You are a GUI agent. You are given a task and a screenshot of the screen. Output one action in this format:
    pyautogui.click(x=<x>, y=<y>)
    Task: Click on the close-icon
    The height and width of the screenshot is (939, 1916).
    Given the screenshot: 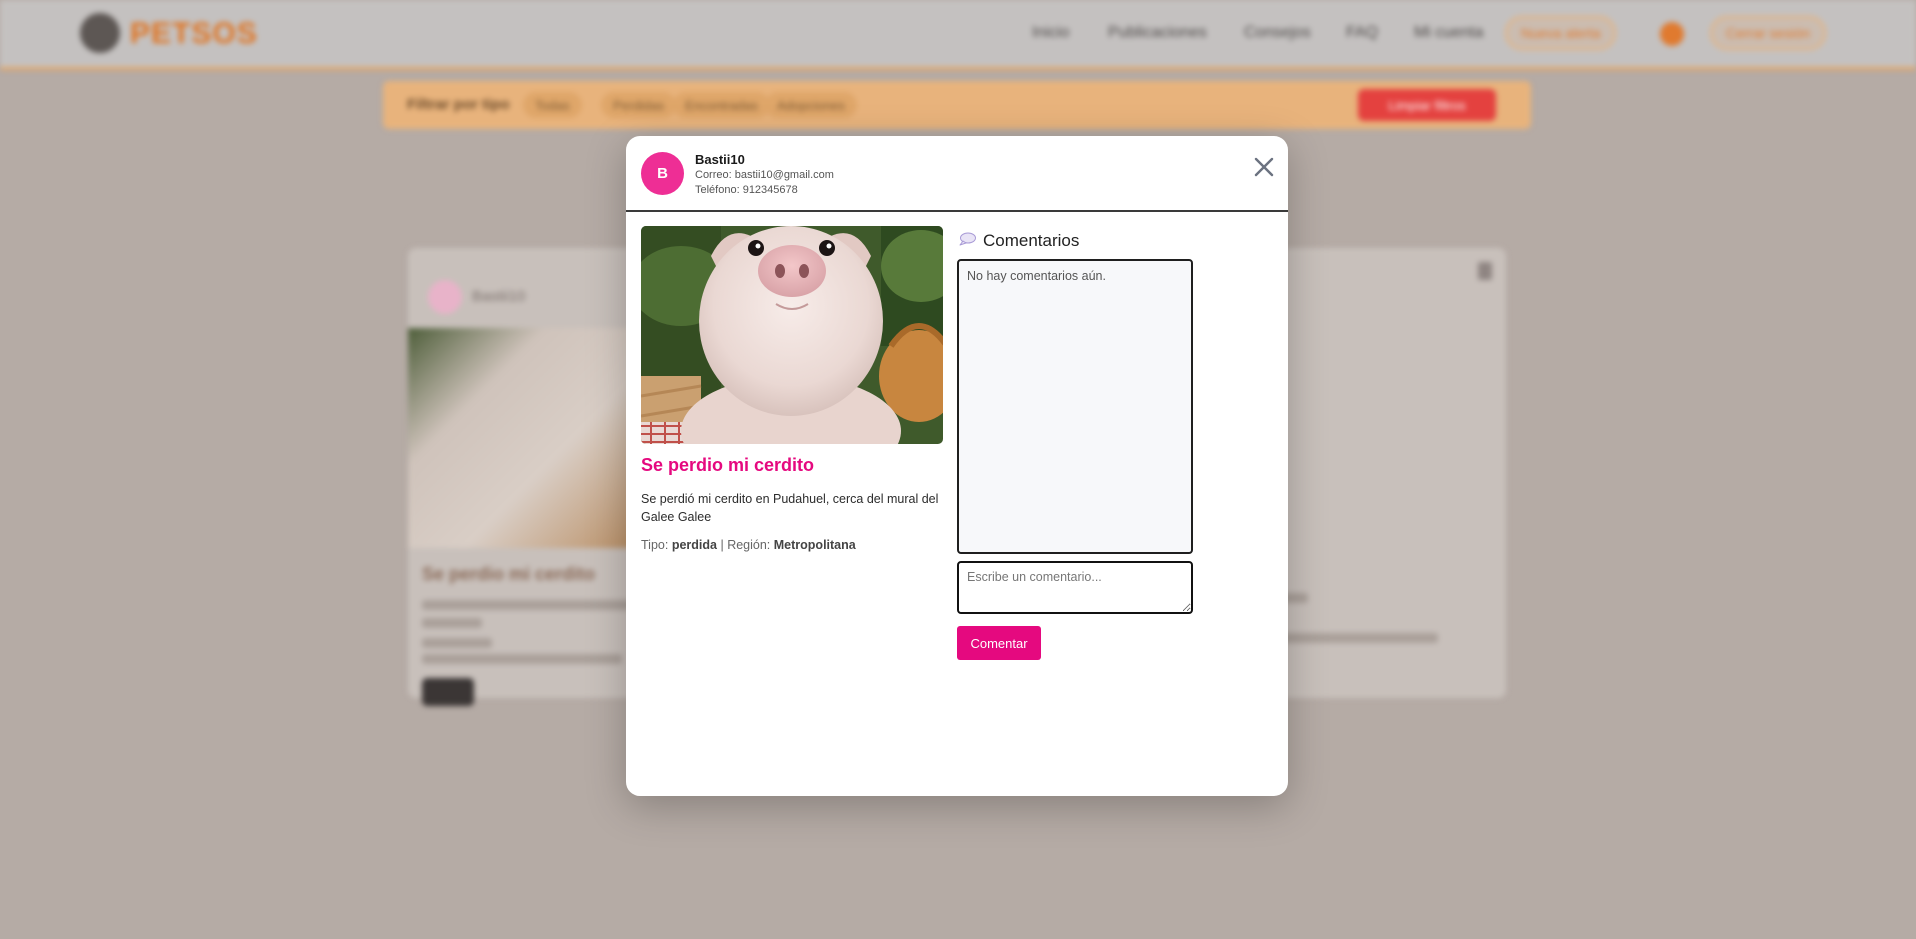 What is the action you would take?
    pyautogui.click(x=1264, y=167)
    